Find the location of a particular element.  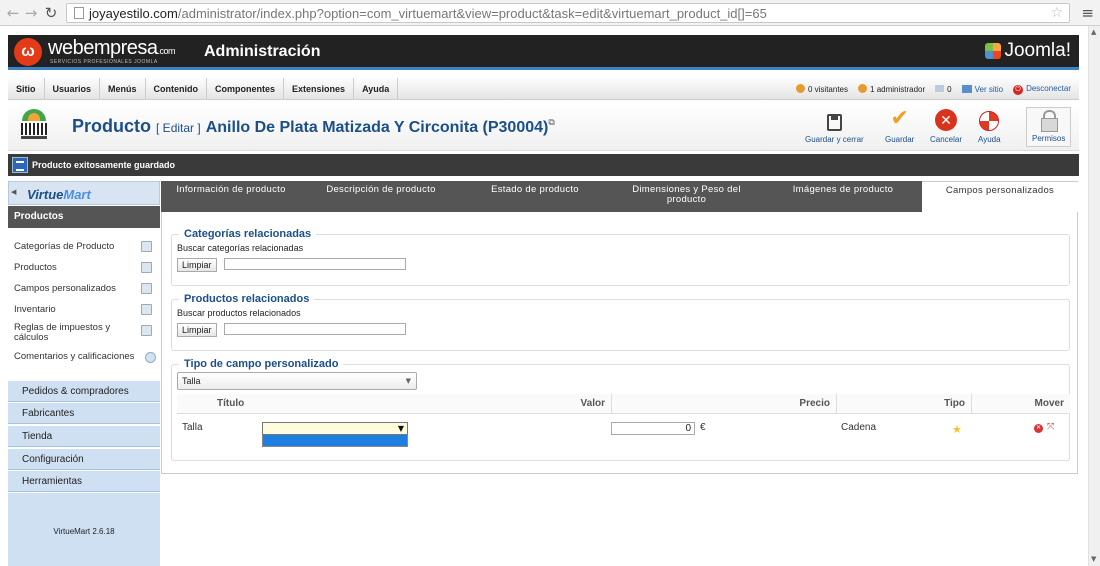

custom-field-type-select: Talla ▼ is located at coordinates (297, 381).